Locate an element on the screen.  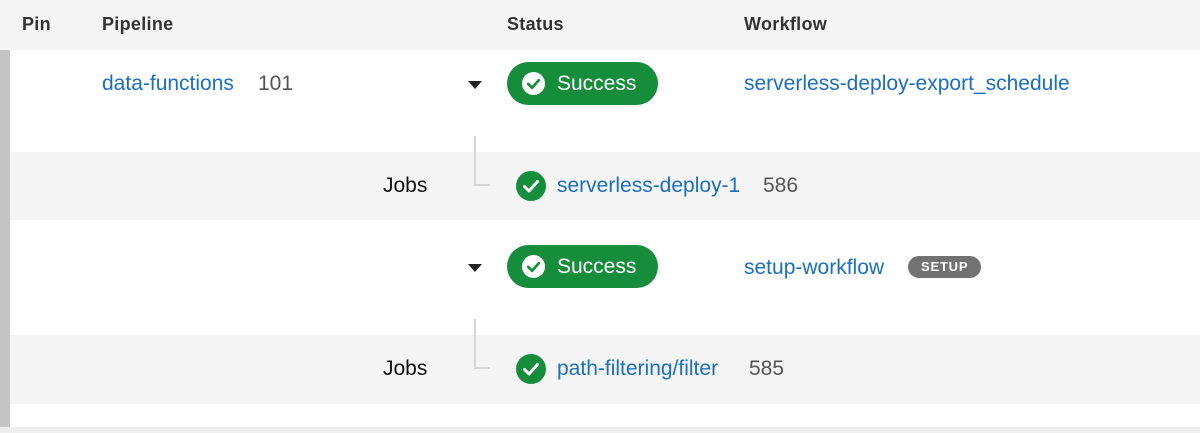
table-footer-divider is located at coordinates (600, 430).